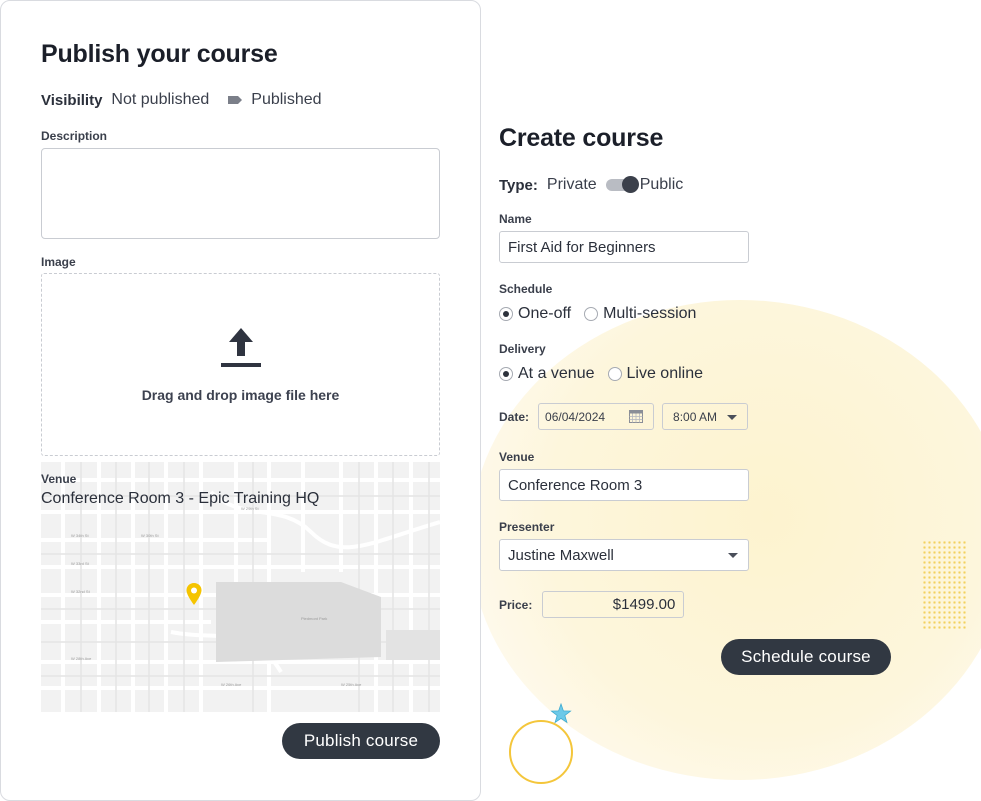 The width and height of the screenshot is (981, 801). What do you see at coordinates (541, 752) in the screenshot?
I see `decorative-ring` at bounding box center [541, 752].